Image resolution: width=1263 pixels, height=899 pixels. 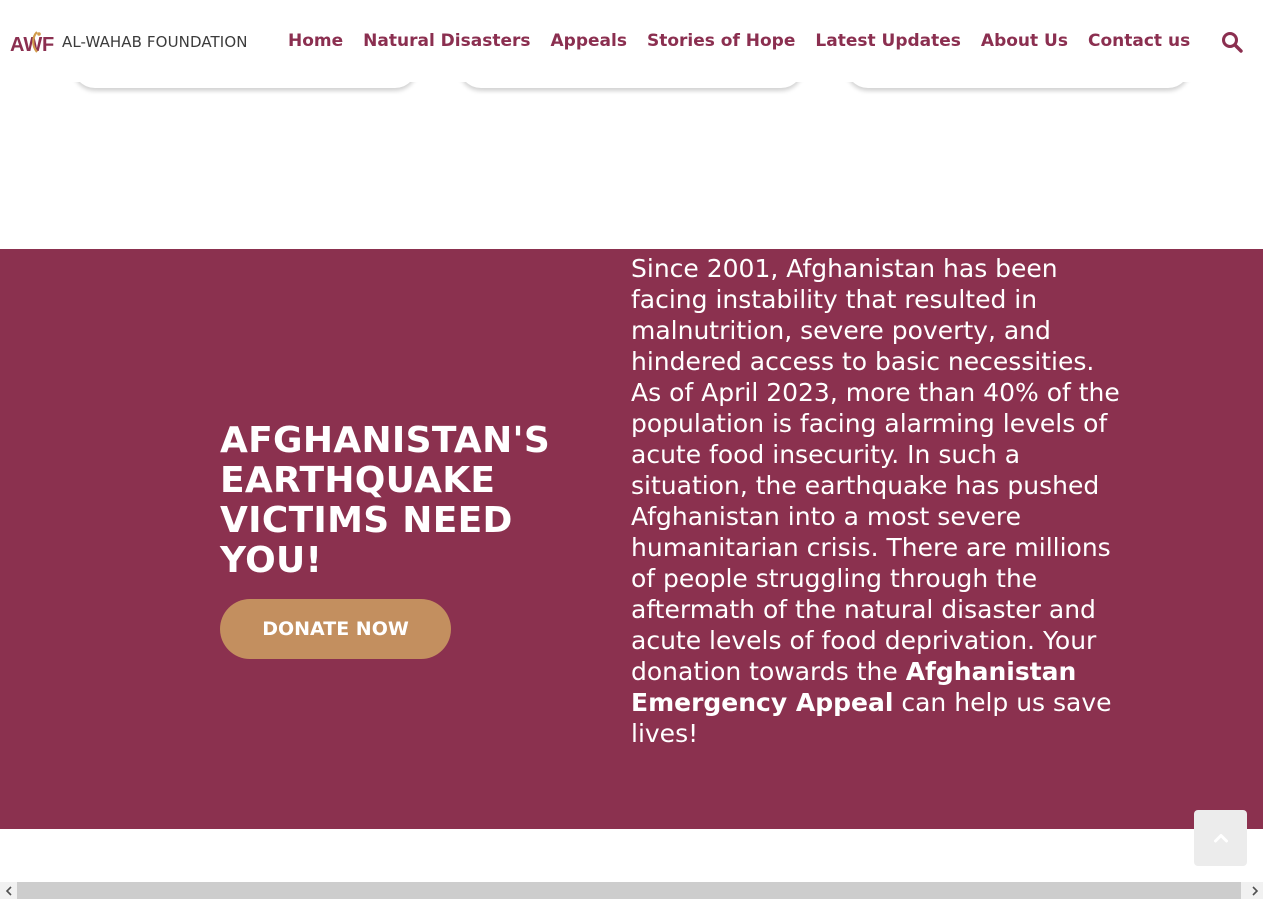 I want to click on scrollbar-thumb, so click(x=629, y=890).